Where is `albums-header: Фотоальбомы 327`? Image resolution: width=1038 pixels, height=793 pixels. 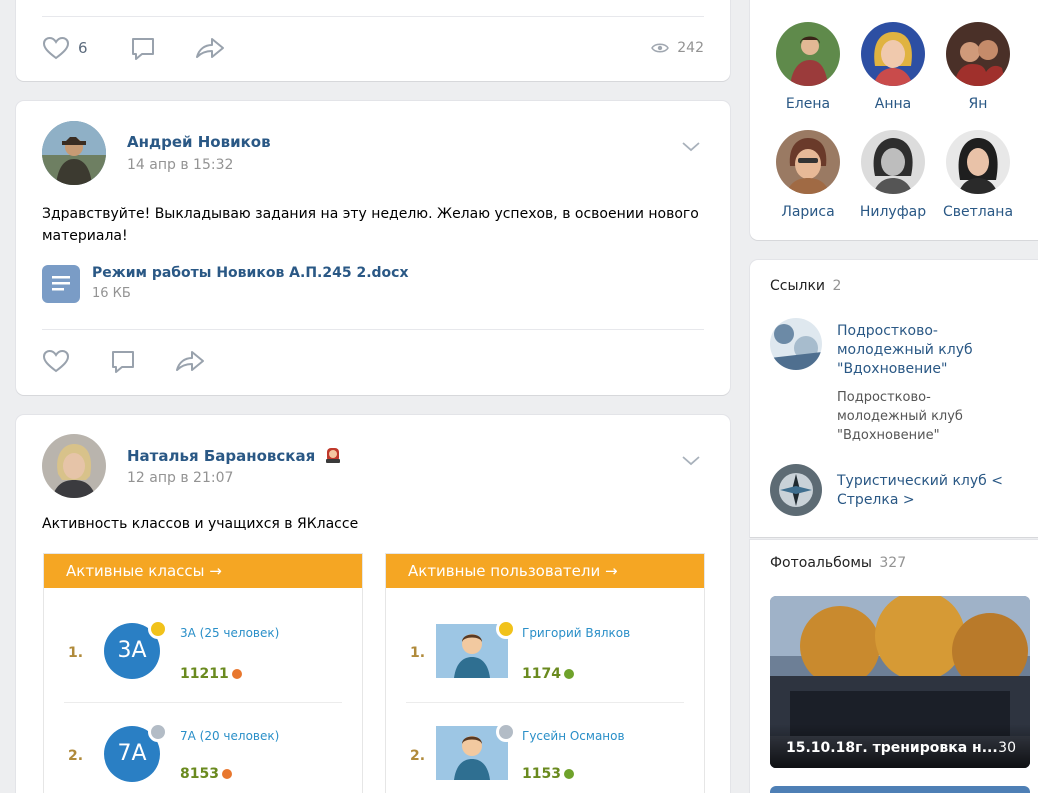
albums-header: Фотоальбомы 327 is located at coordinates (838, 563).